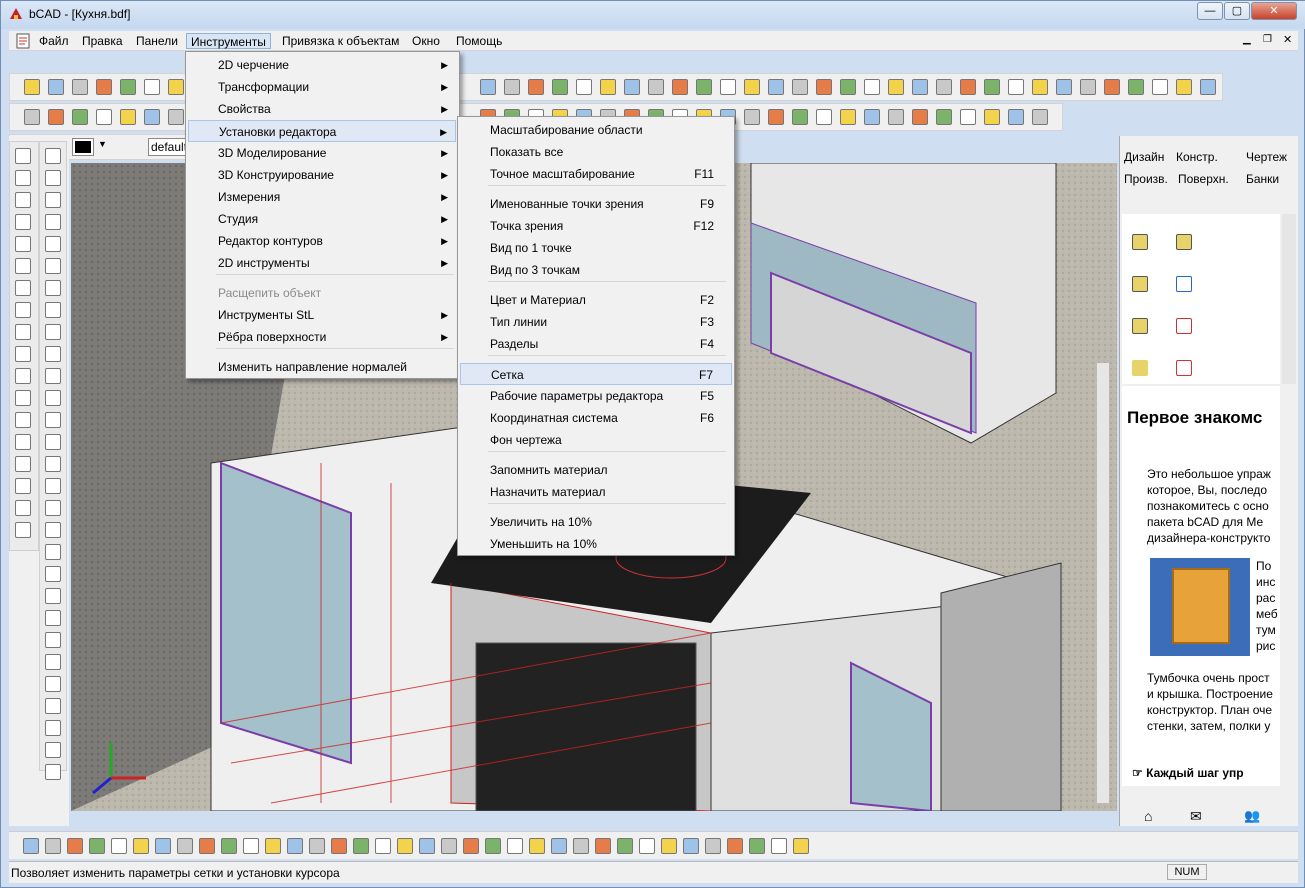  I want to click on editor-menu-item: Запомнить материал, so click(596, 470).